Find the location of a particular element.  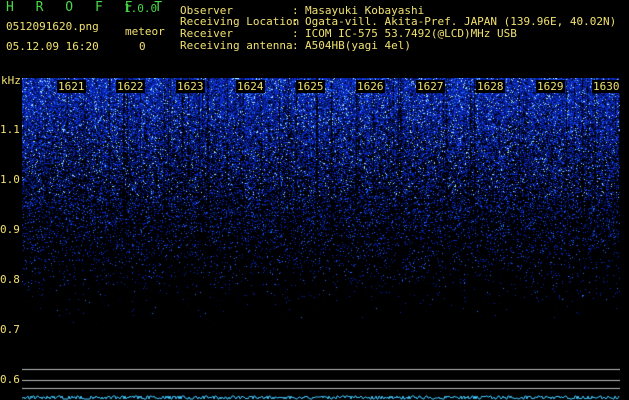

info-key-location: Receiving Location is located at coordinates (240, 21).